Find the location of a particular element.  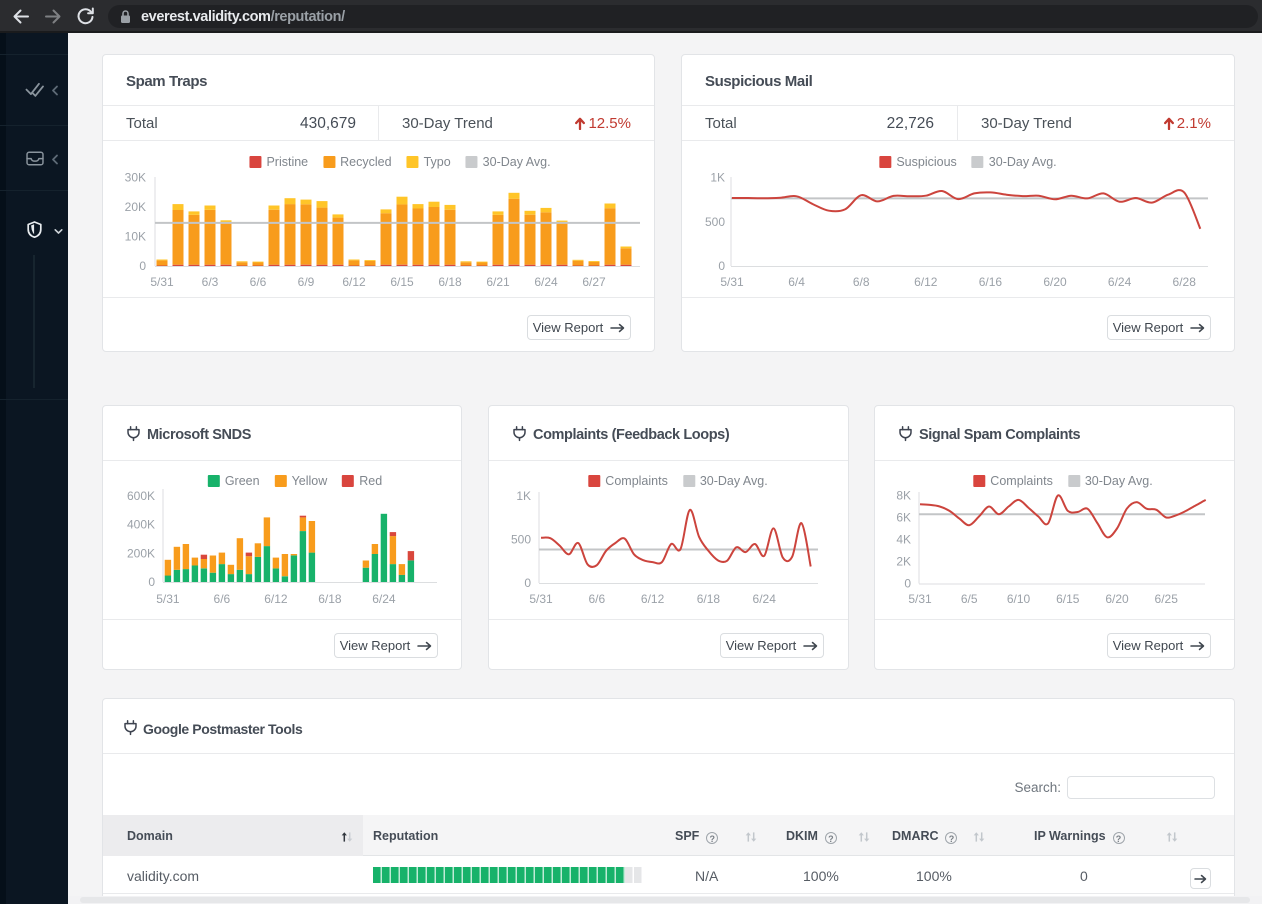

svg-text: 6/5 is located at coordinates (969, 599).